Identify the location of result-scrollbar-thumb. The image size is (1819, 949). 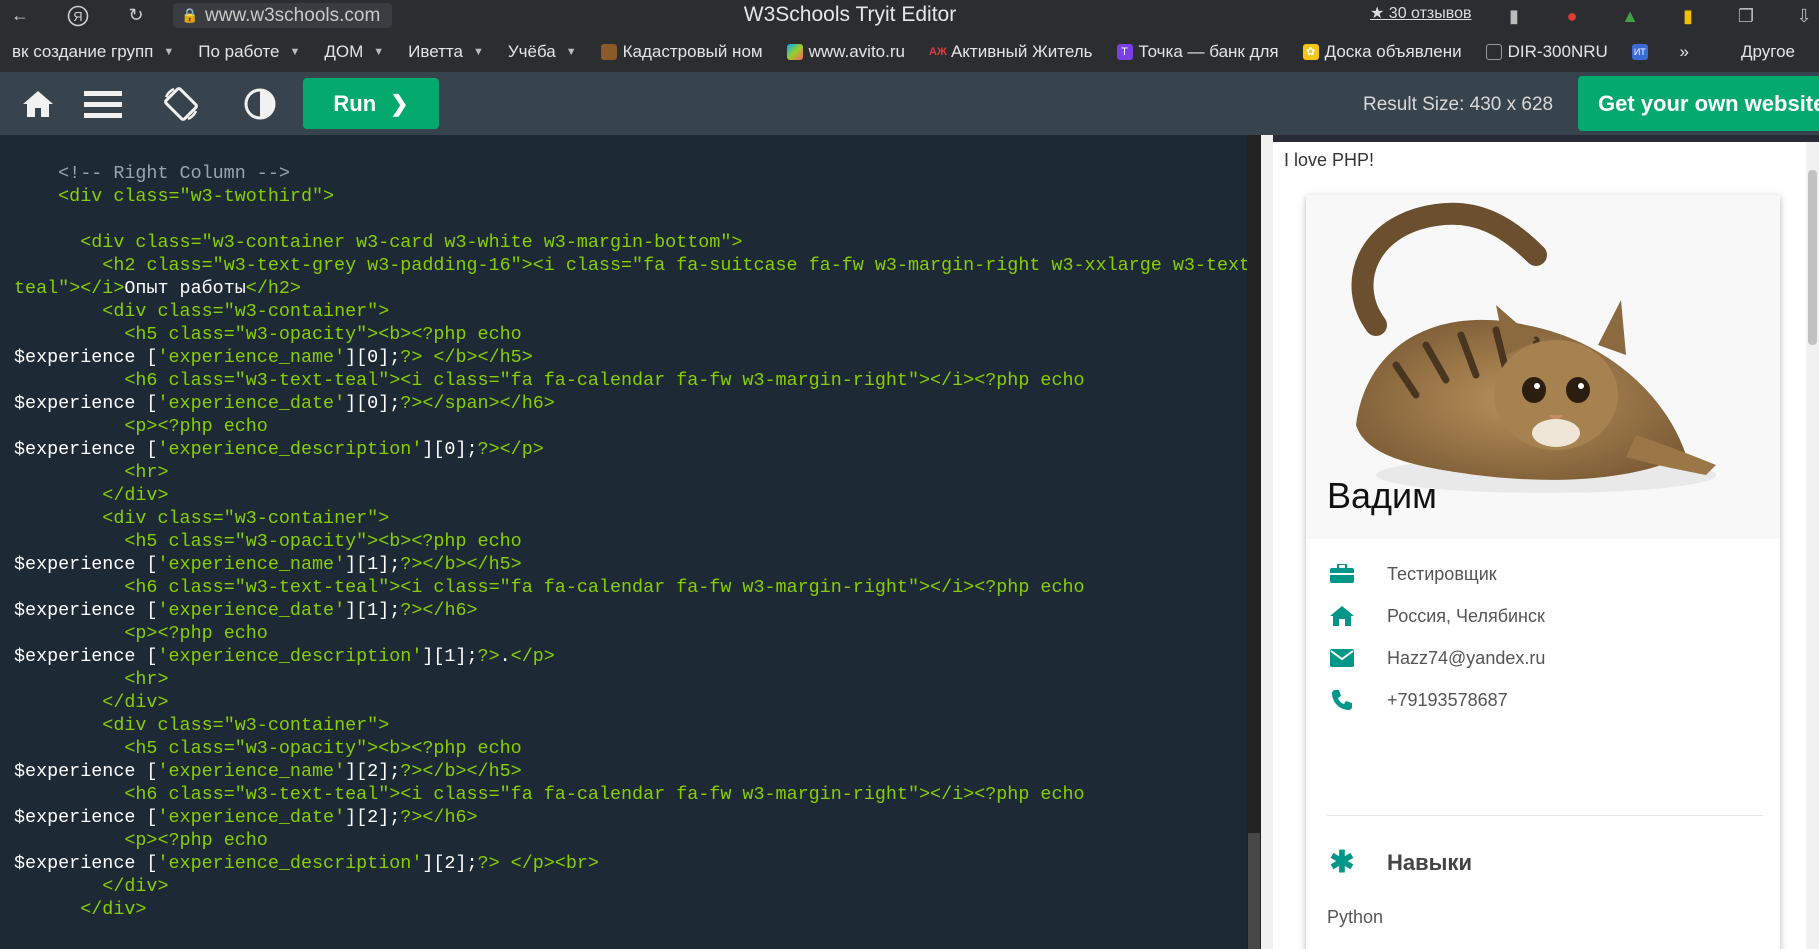
(1812, 257).